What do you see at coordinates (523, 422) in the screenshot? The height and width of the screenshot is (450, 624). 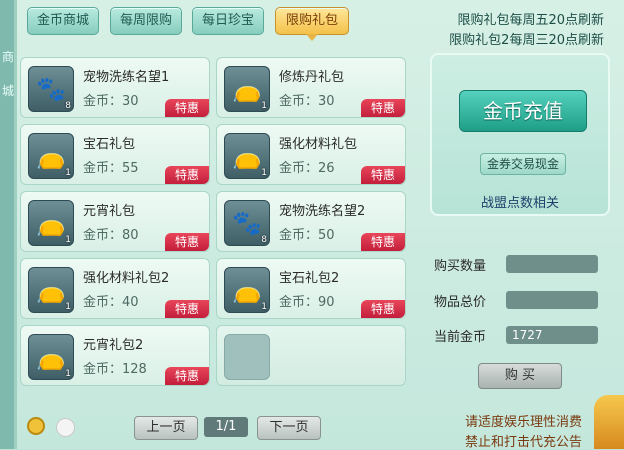 I see `rational-spending-tip: 请适度娱乐理性消费` at bounding box center [523, 422].